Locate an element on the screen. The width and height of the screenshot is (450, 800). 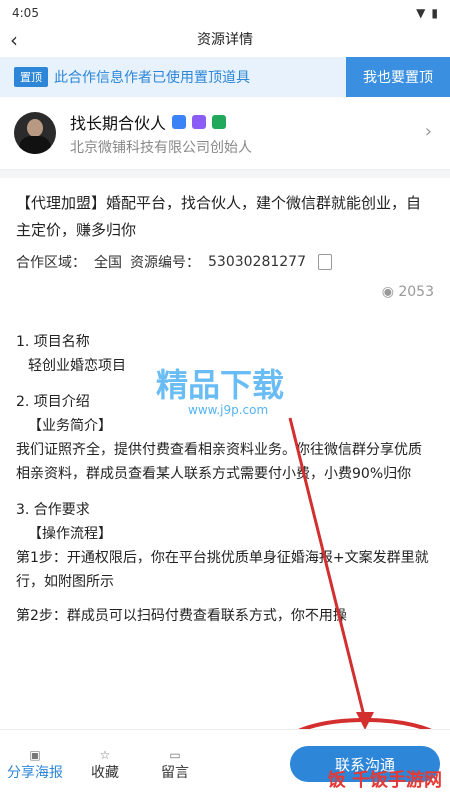
status-bar: 4:05 ▼ ▮ is located at coordinates (225, 13).